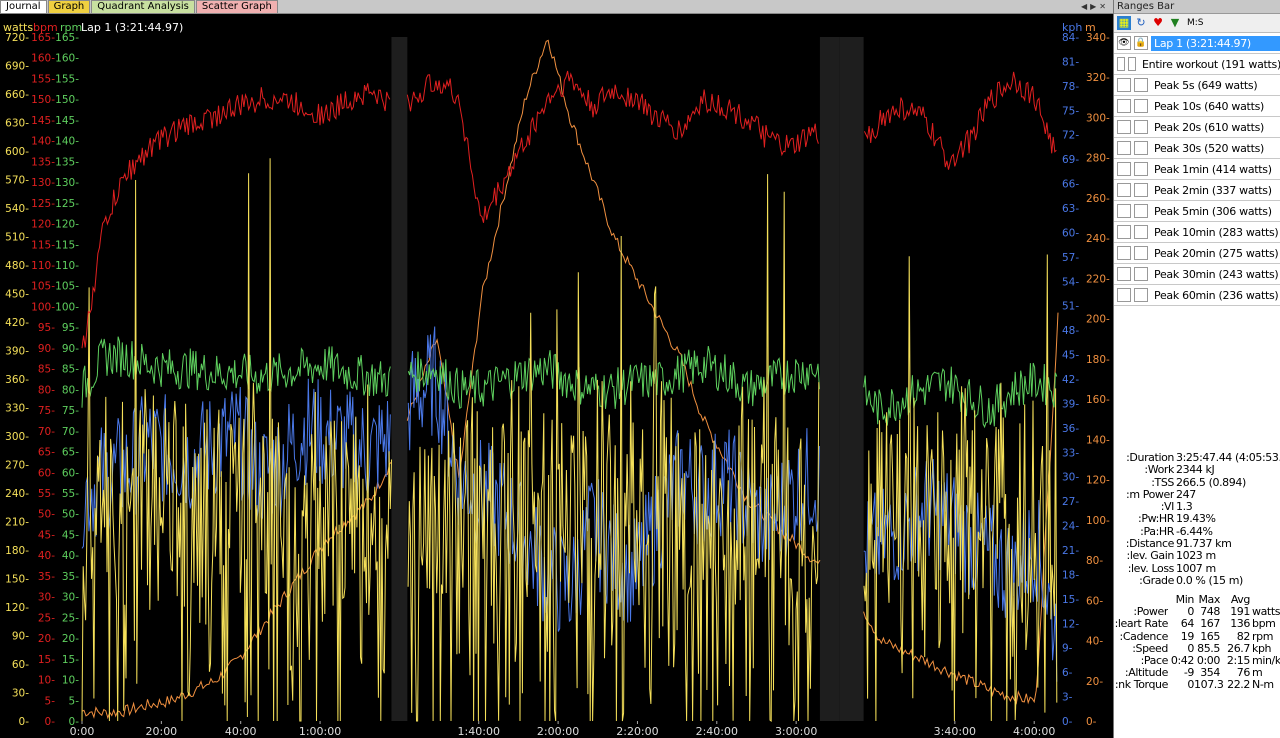 Image resolution: width=1280 pixels, height=738 pixels. I want to click on gap-band, so click(399, 379).